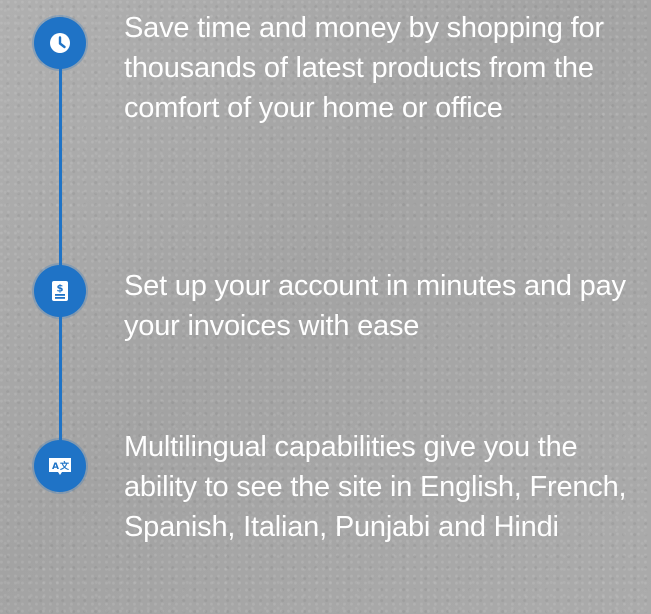 The height and width of the screenshot is (614, 651). Describe the element at coordinates (55, 467) in the screenshot. I see `svg-text: A` at that location.